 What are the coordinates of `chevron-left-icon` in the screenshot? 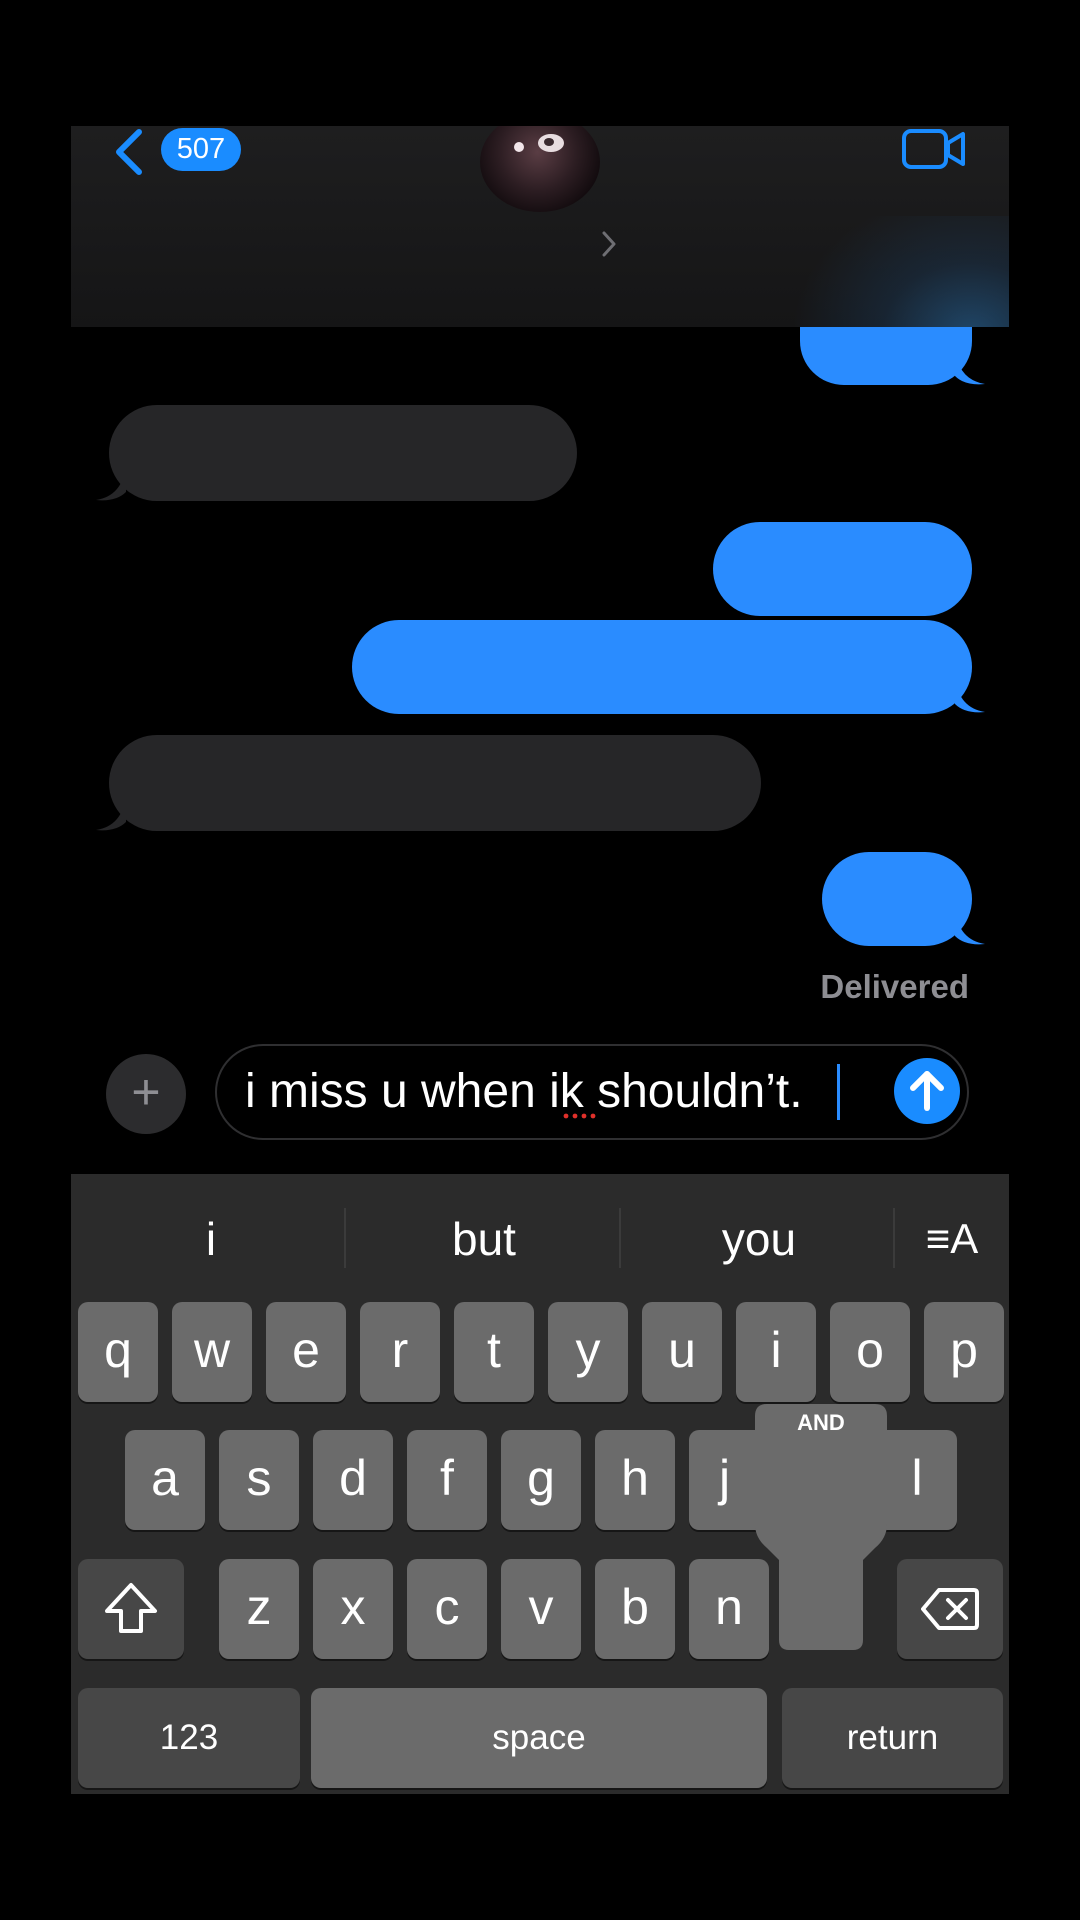 It's located at (129, 152).